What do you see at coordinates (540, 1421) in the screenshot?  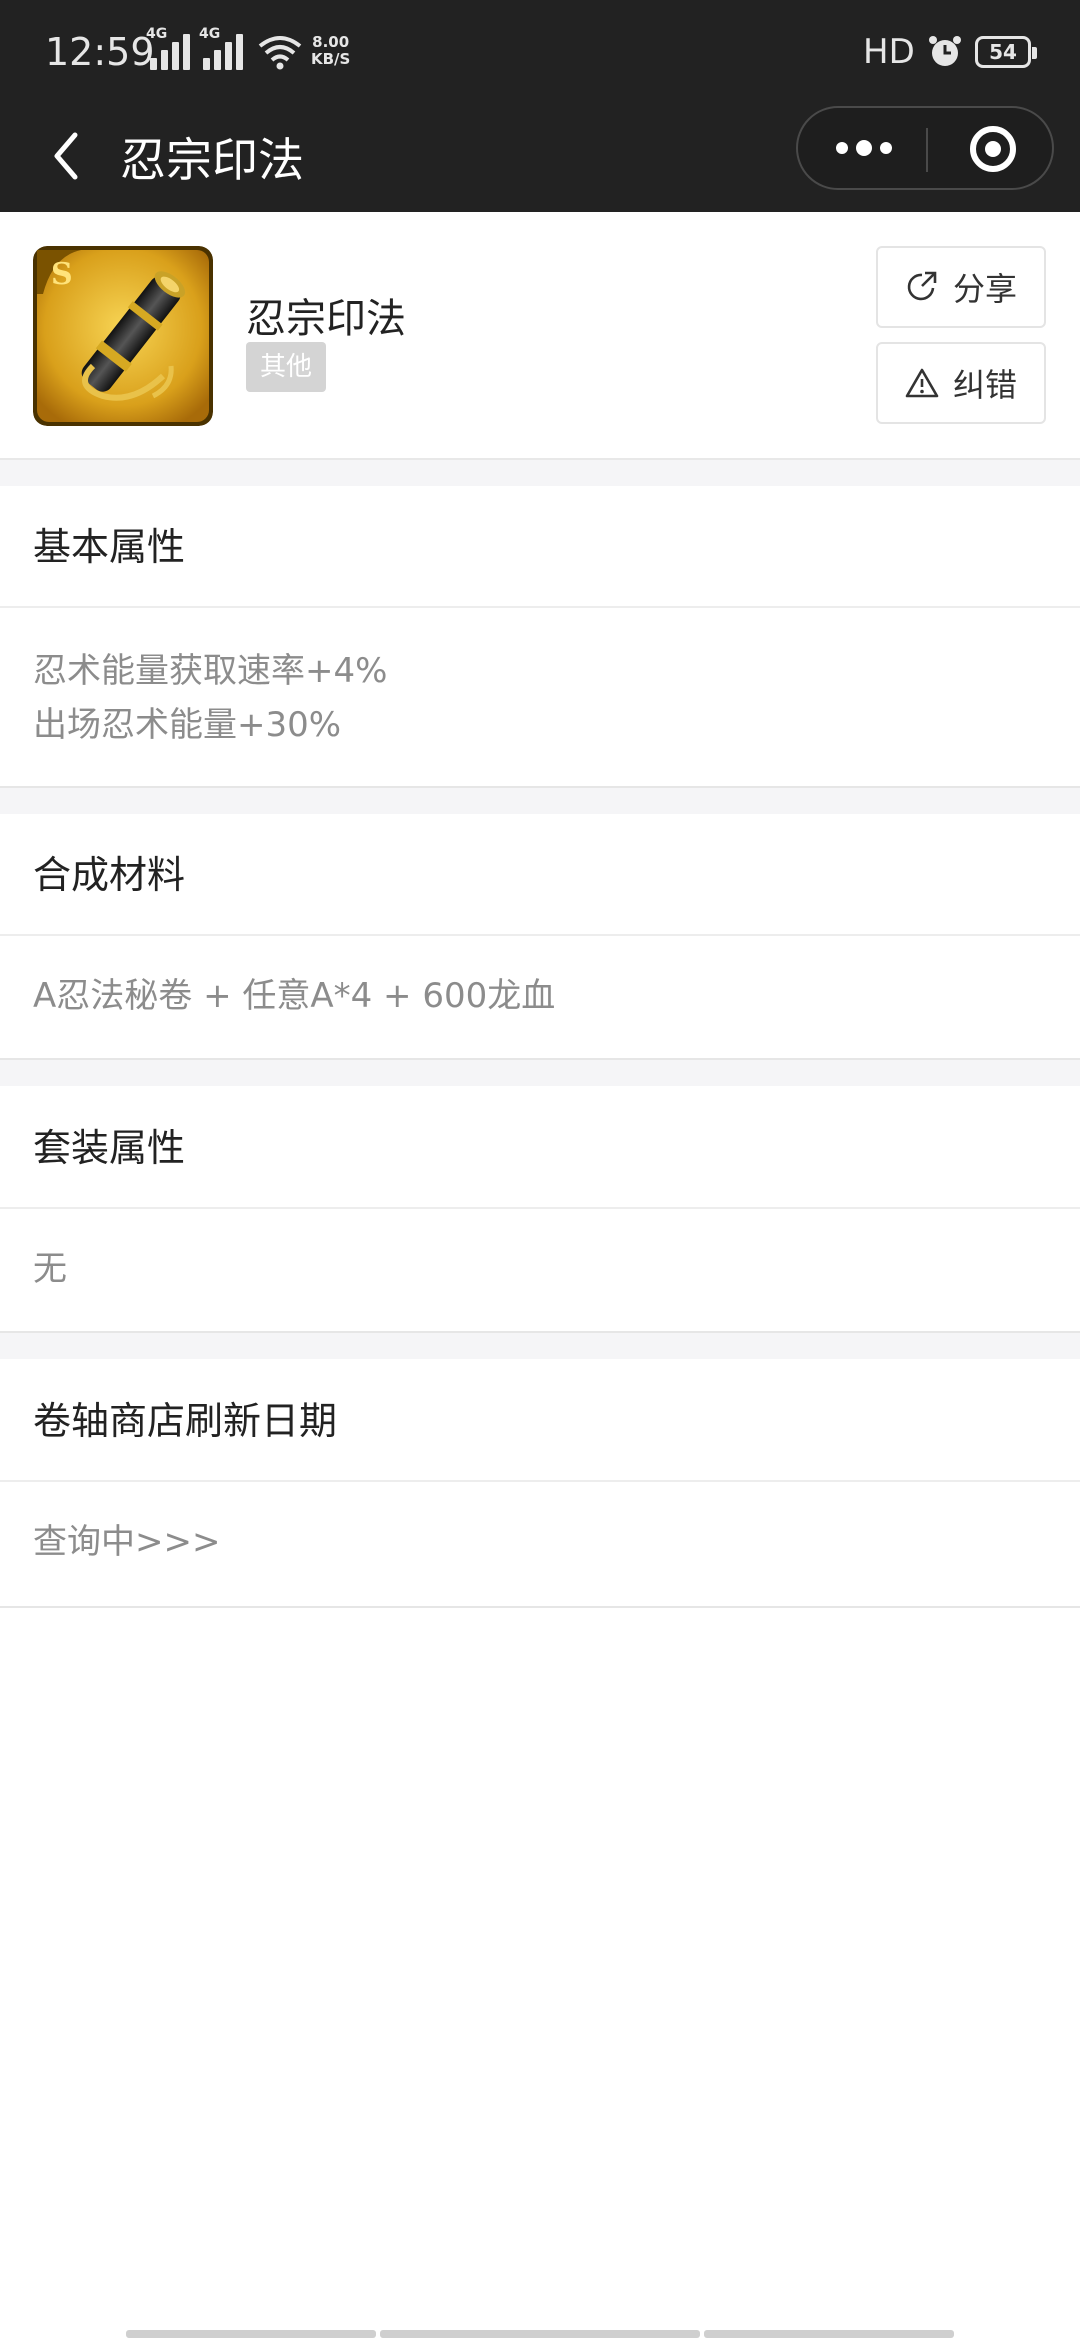 I see `section-title: 卷轴商店刷新日期` at bounding box center [540, 1421].